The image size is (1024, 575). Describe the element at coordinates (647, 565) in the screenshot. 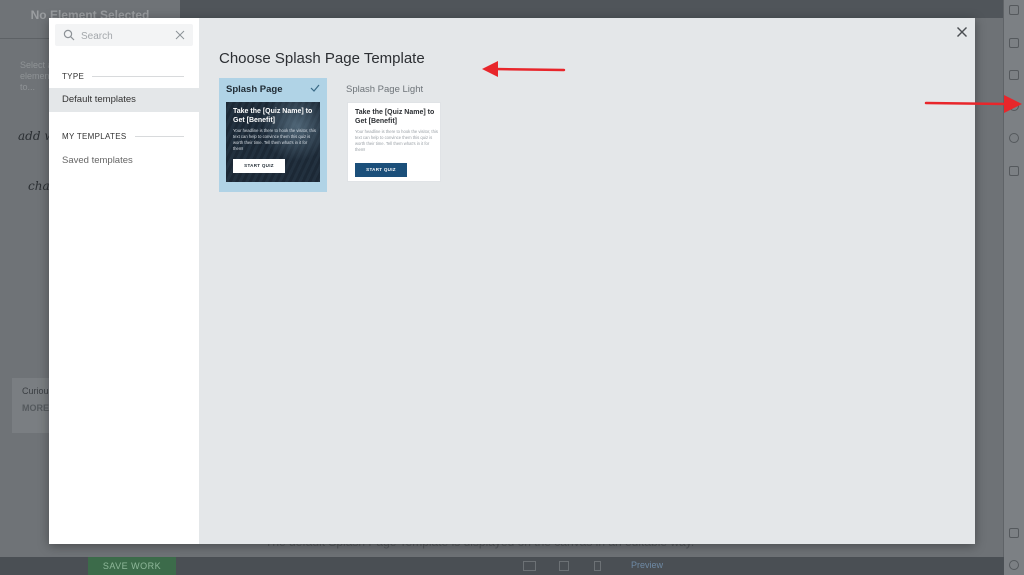

I see `preview-link: Preview` at that location.